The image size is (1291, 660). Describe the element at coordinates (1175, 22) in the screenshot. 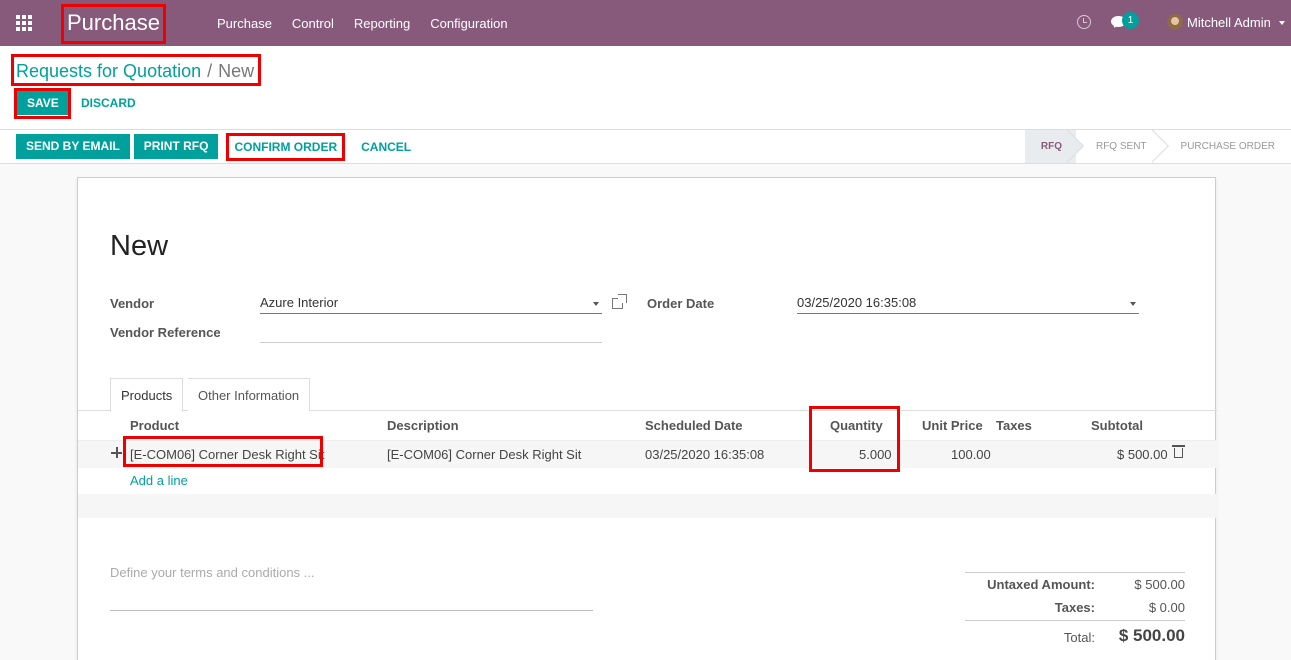

I see `avatar` at that location.